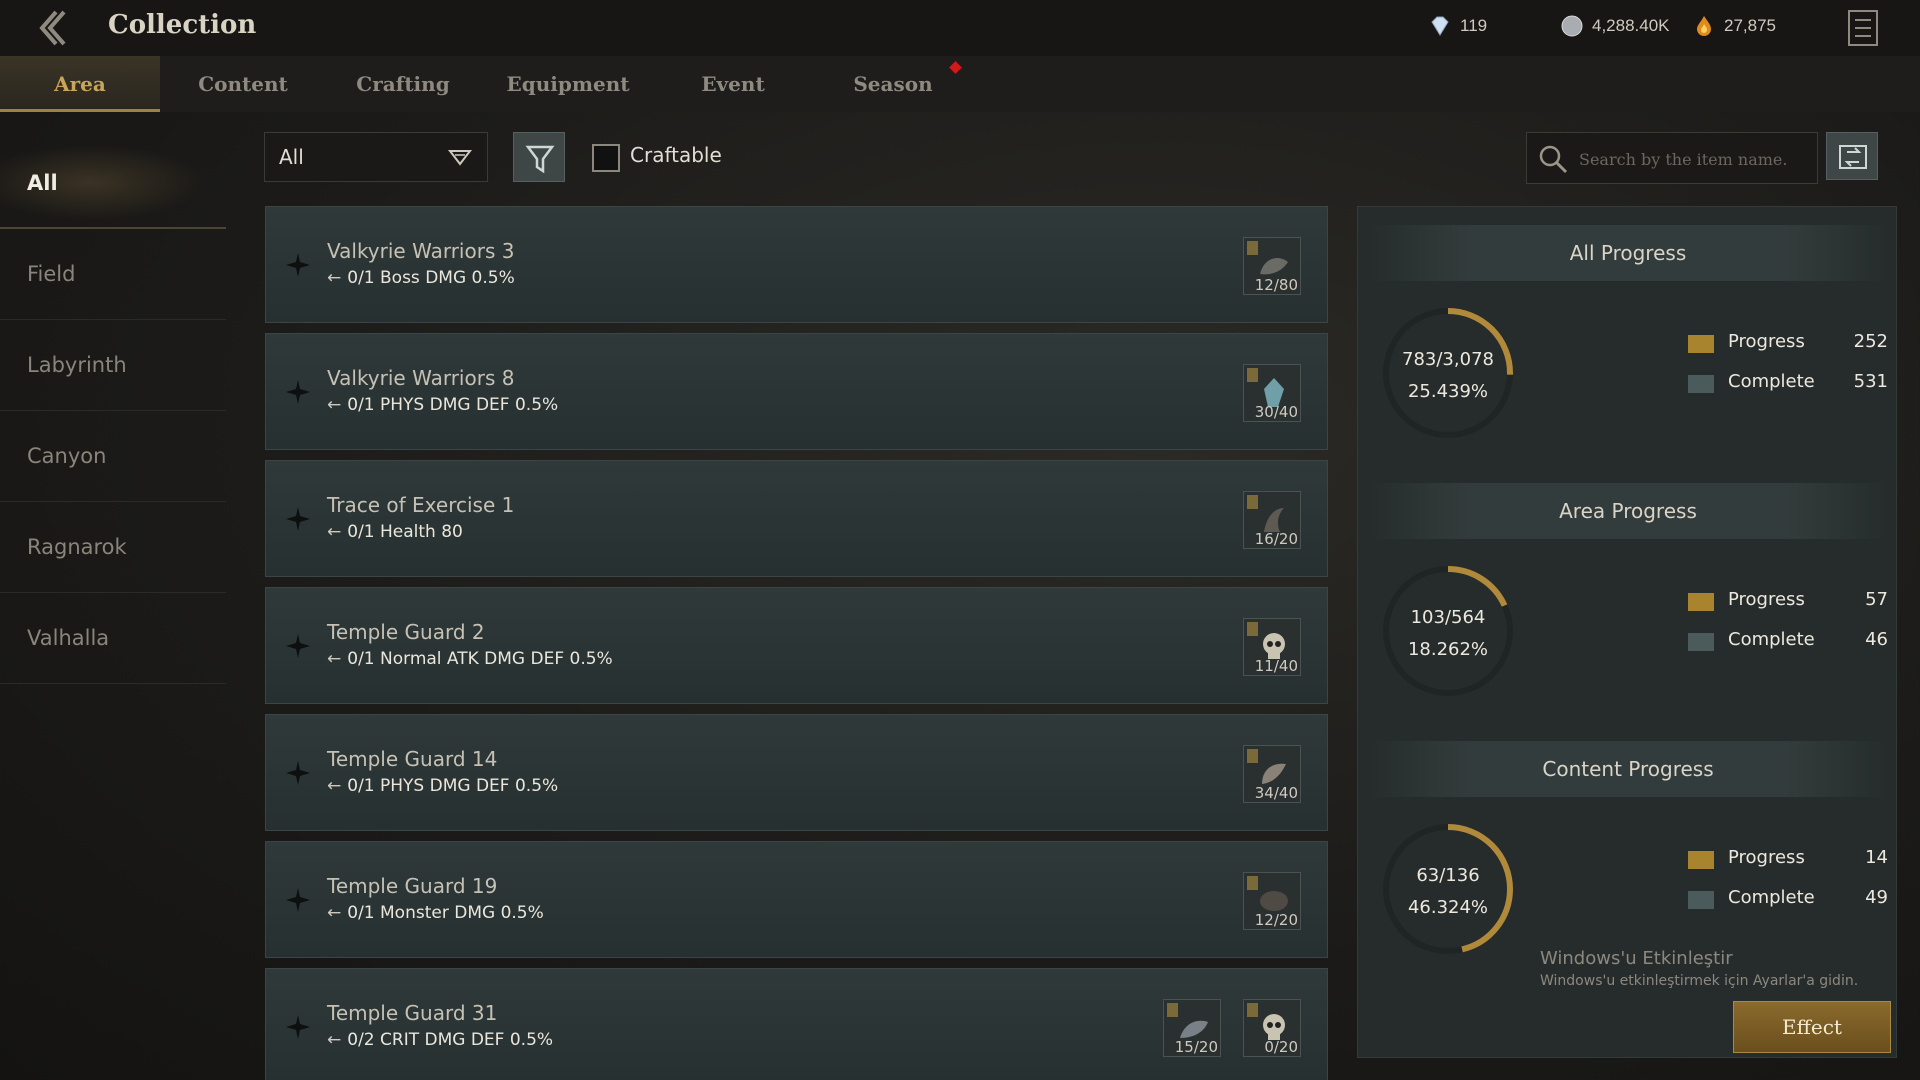 Image resolution: width=1920 pixels, height=1080 pixels. What do you see at coordinates (1272, 647) in the screenshot?
I see `material-slot: 11/40` at bounding box center [1272, 647].